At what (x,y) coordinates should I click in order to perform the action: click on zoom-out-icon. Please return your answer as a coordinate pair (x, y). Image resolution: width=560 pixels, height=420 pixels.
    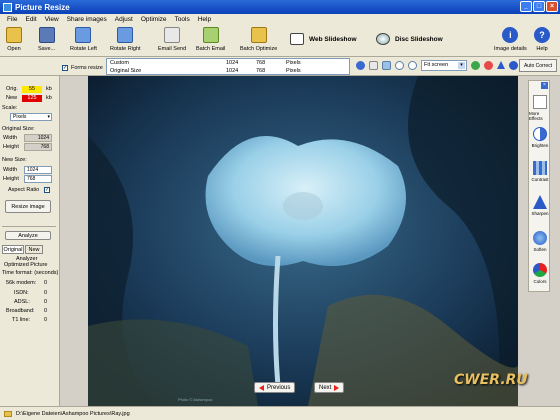
    Looking at the image, I should click on (412, 65).